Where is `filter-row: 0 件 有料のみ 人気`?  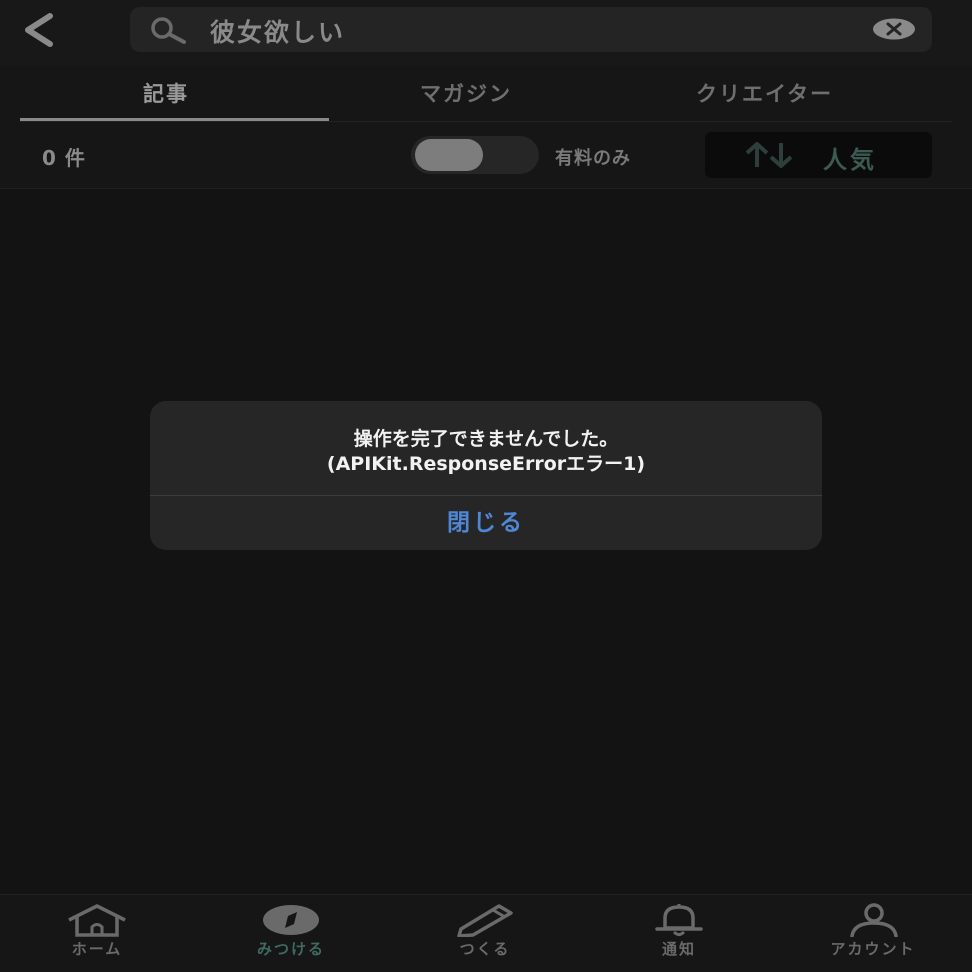
filter-row: 0 件 有料のみ 人気 is located at coordinates (486, 155).